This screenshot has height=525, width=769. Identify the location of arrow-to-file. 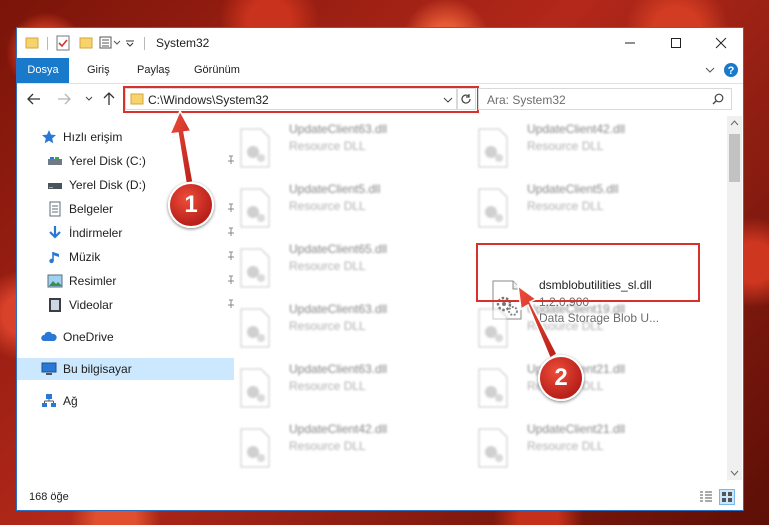
(537, 322).